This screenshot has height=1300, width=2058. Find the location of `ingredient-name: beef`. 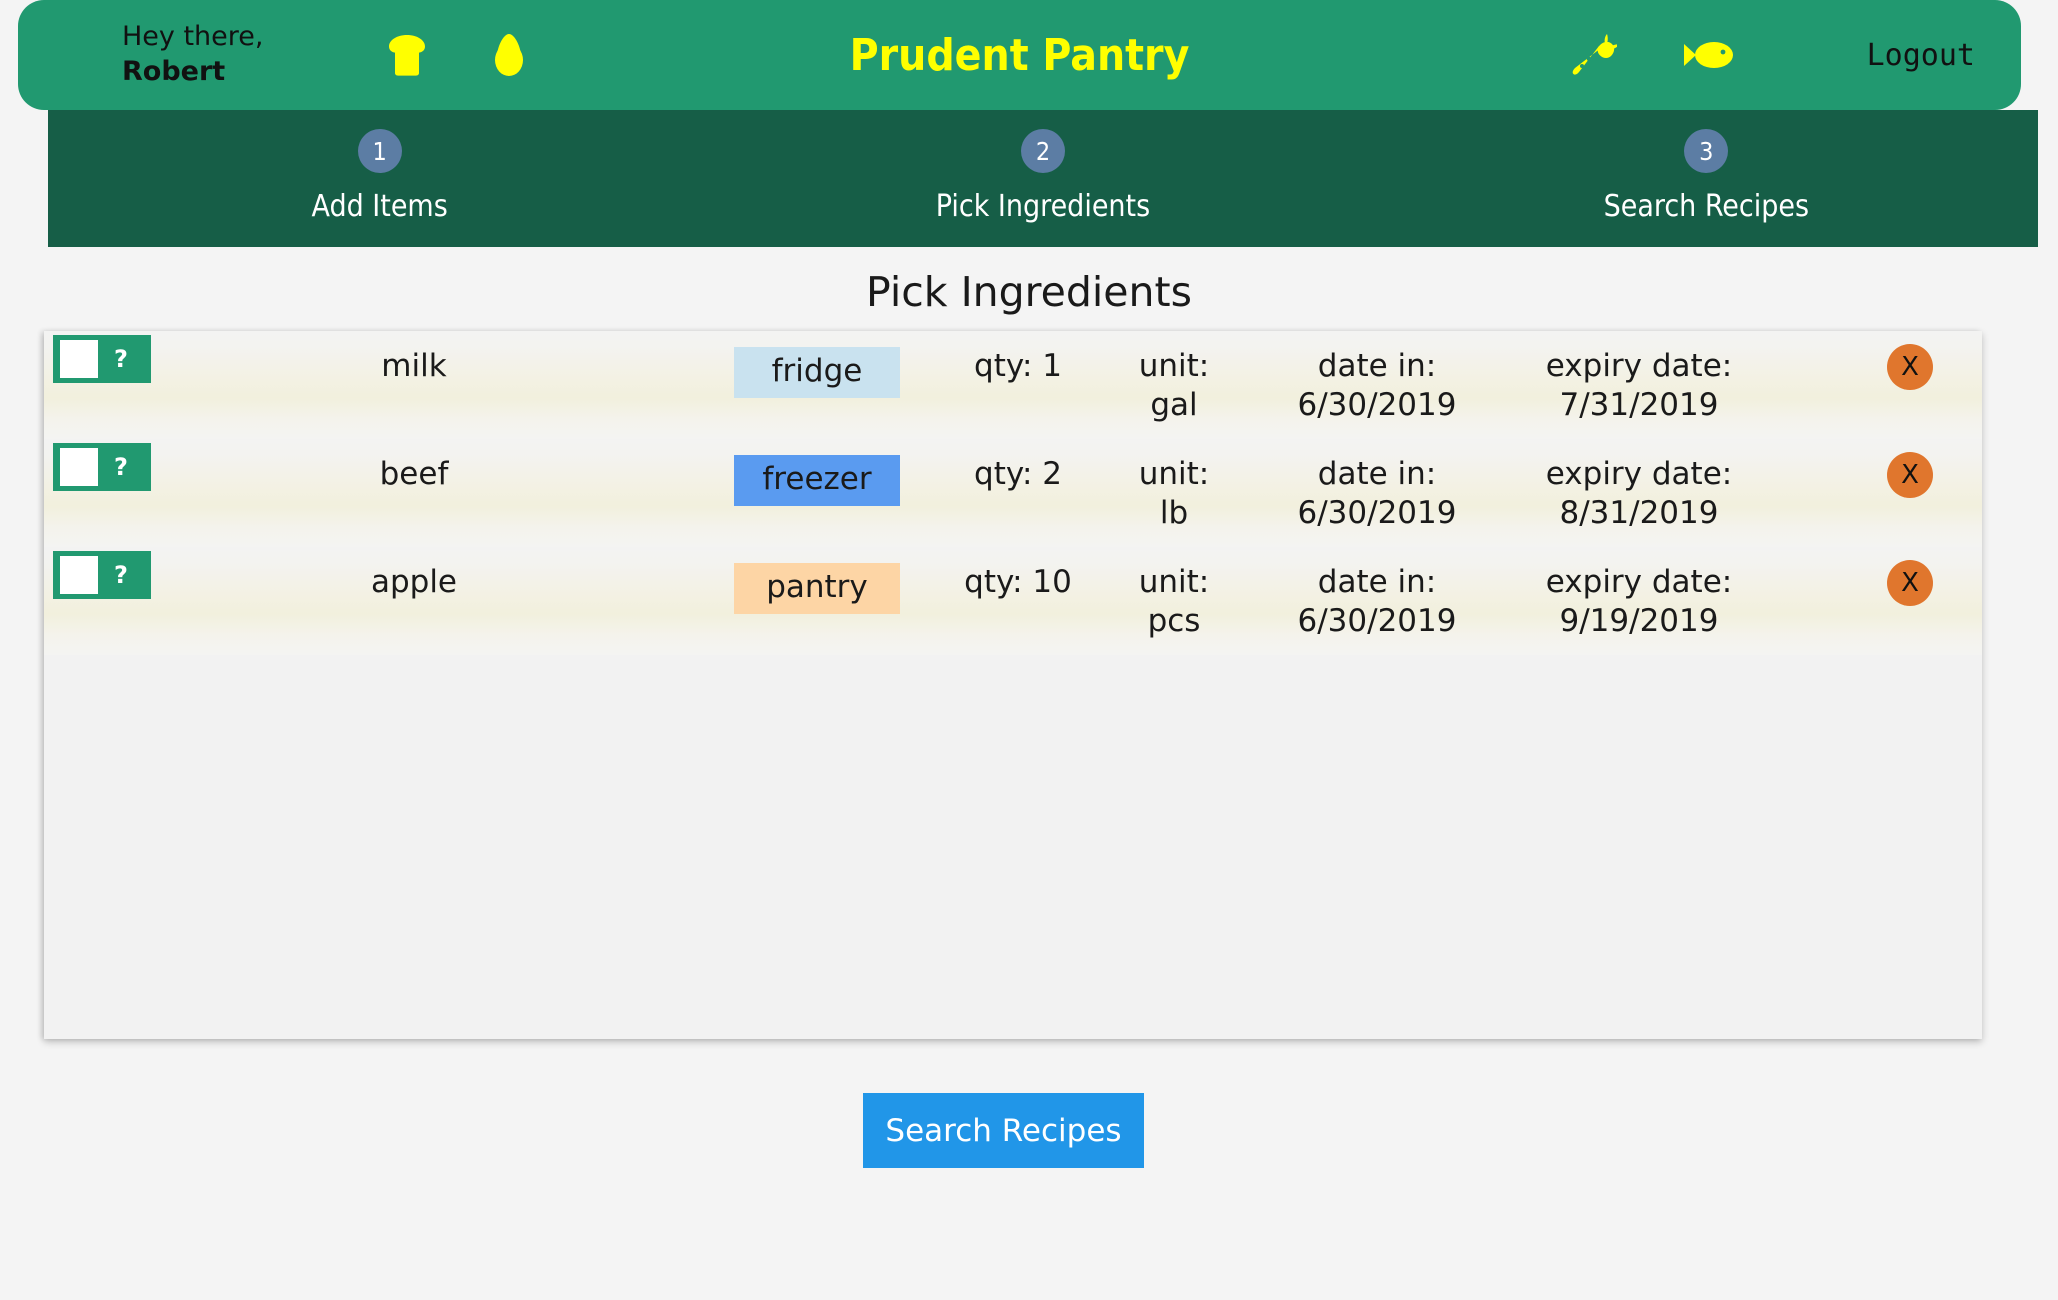

ingredient-name: beef is located at coordinates (414, 474).